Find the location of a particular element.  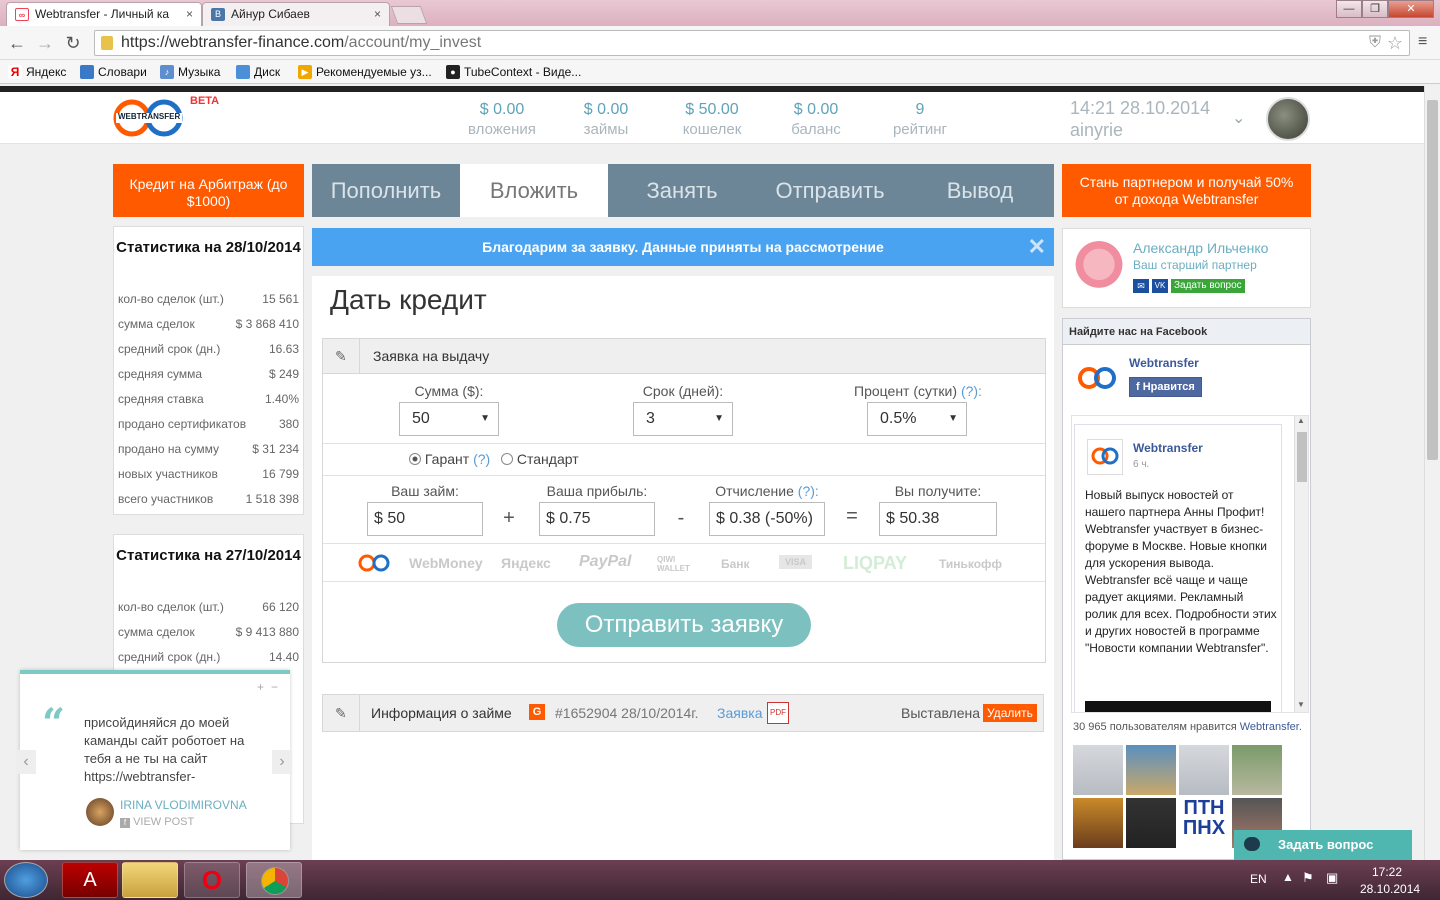

rate-help-link: (?): is located at coordinates (971, 391).